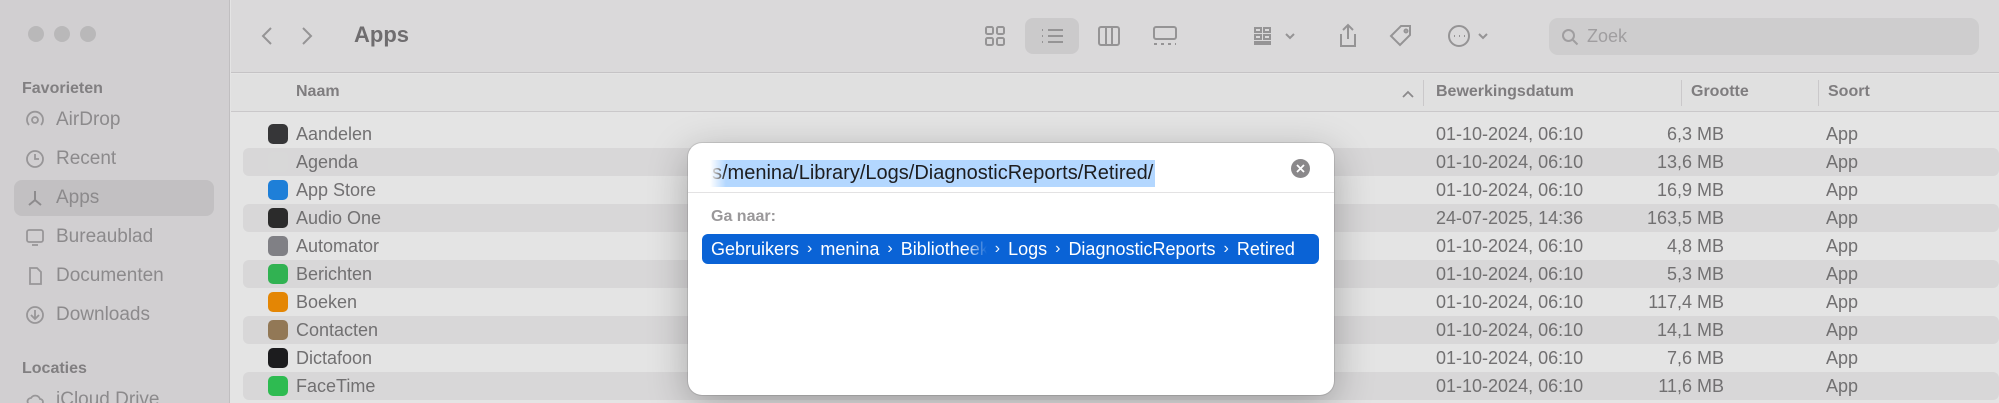 Image resolution: width=1999 pixels, height=403 pixels. What do you see at coordinates (1028, 248) in the screenshot?
I see `breadcrumb-segment: Logs` at bounding box center [1028, 248].